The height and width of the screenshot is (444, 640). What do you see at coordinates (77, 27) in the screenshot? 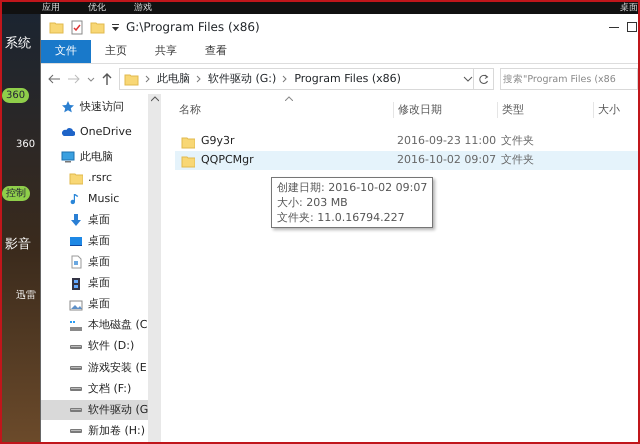
I see `checklist-icon` at bounding box center [77, 27].